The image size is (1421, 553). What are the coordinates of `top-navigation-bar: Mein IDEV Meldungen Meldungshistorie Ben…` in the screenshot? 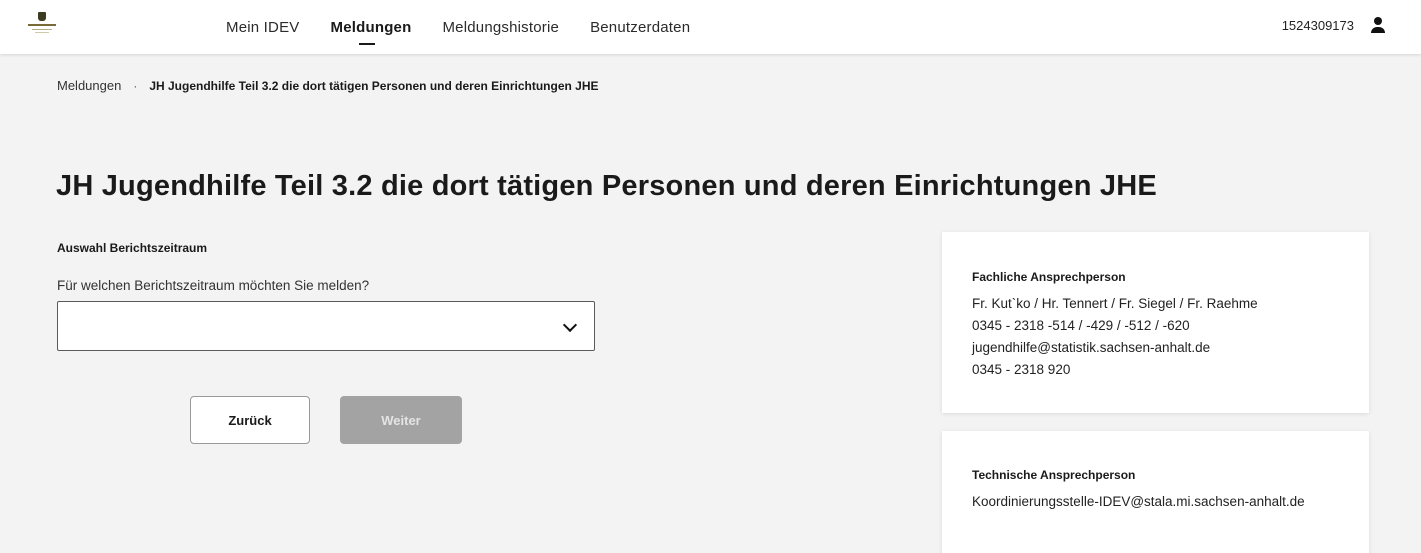 It's located at (710, 27).